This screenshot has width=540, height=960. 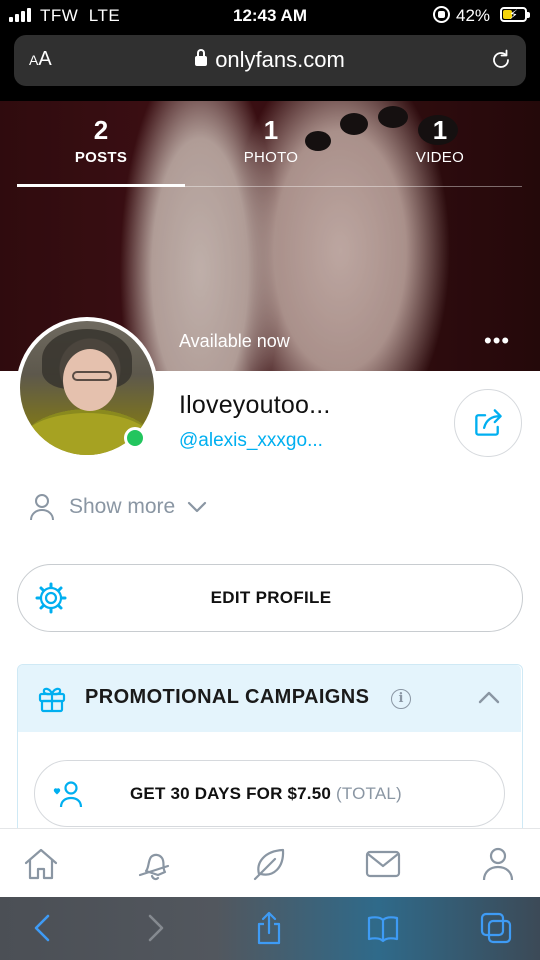 I want to click on address-bar: AA onlyfans.com, so click(x=270, y=60).